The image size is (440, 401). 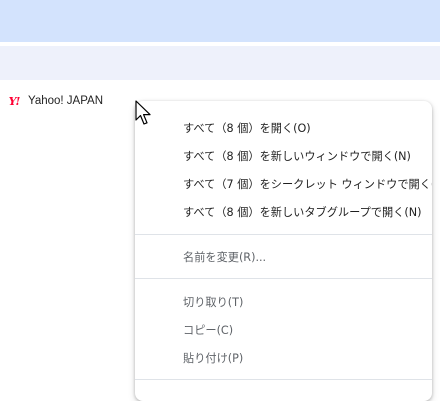 What do you see at coordinates (66, 101) in the screenshot?
I see `bookmark-label: Yahoo! JAPAN` at bounding box center [66, 101].